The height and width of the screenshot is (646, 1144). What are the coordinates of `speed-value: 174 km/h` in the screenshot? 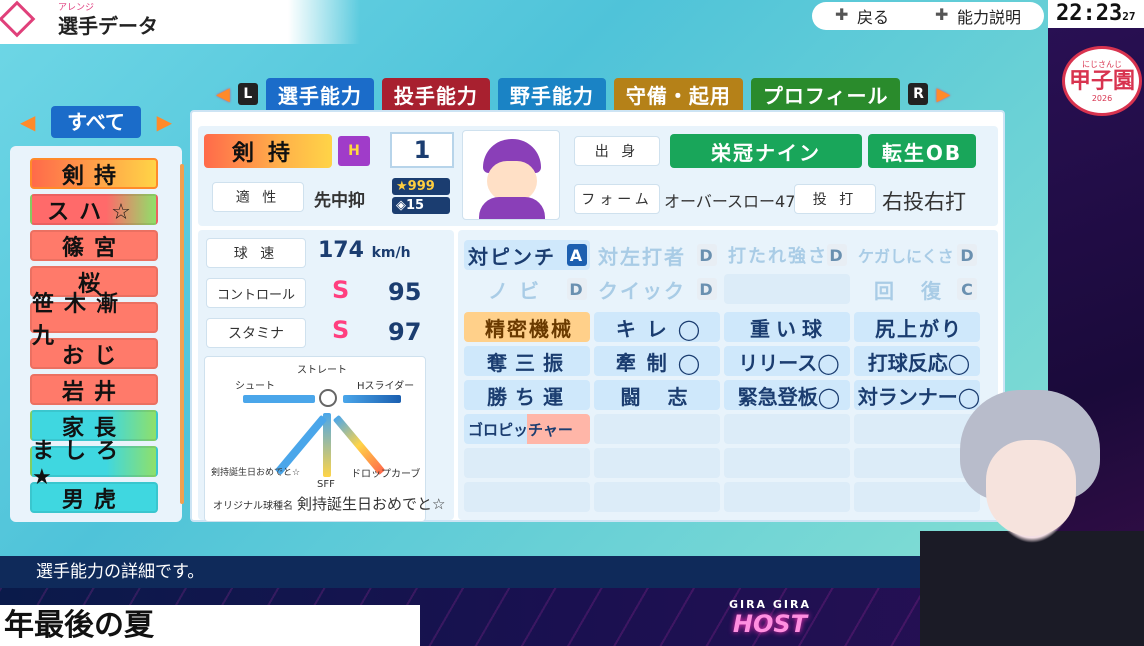 It's located at (364, 250).